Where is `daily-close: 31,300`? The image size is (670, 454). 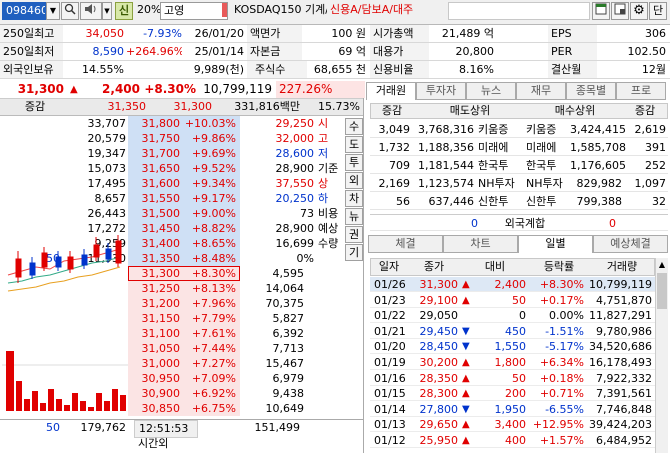
daily-close: 31,300 is located at coordinates (439, 284).